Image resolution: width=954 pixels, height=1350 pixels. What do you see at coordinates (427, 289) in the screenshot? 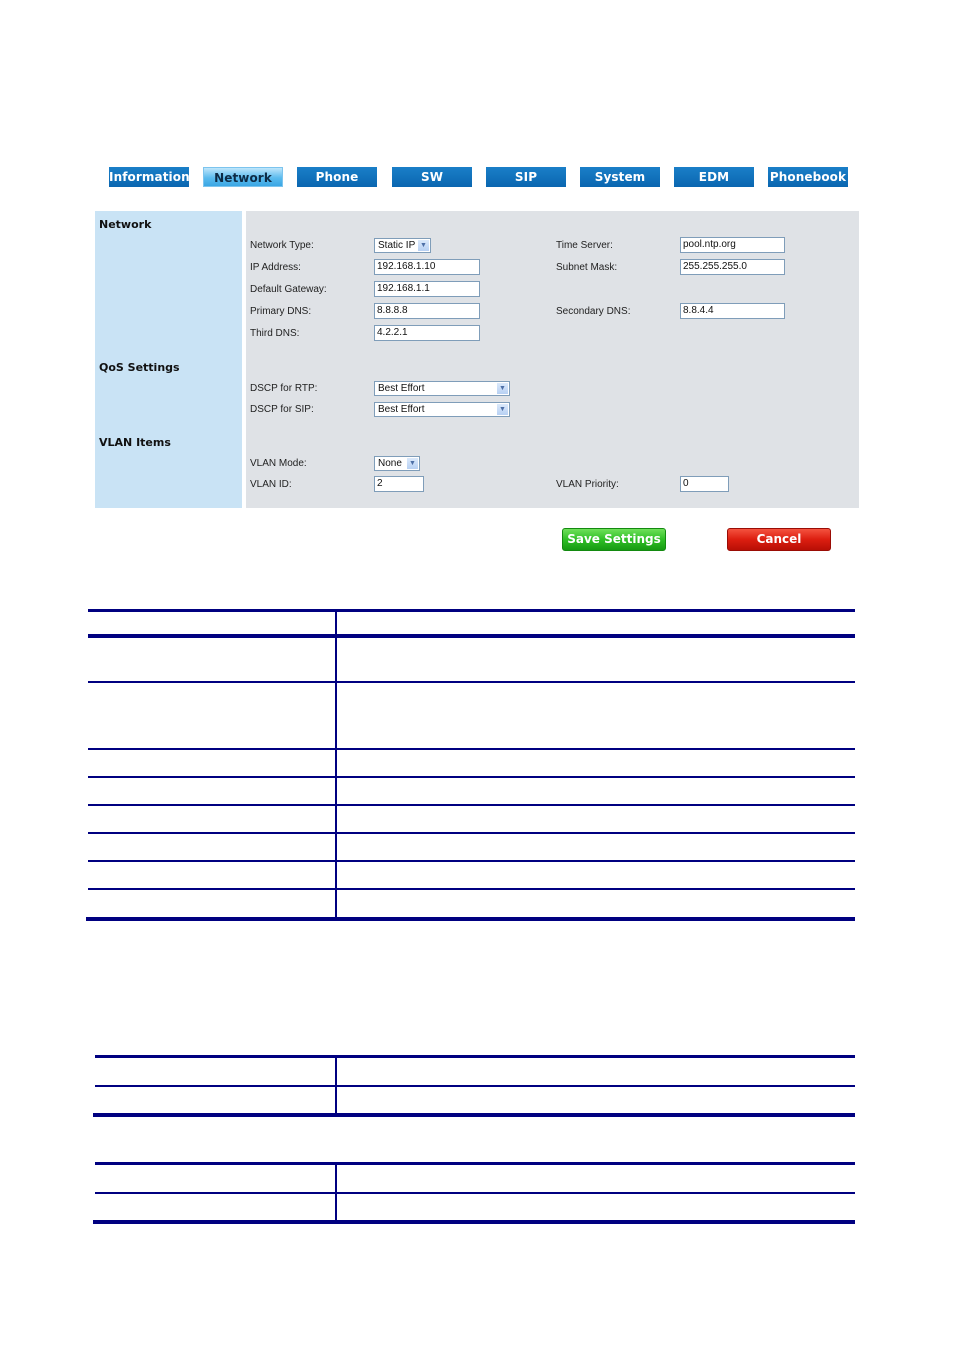
I see `default-gateway-input: 192.168.1.1` at bounding box center [427, 289].